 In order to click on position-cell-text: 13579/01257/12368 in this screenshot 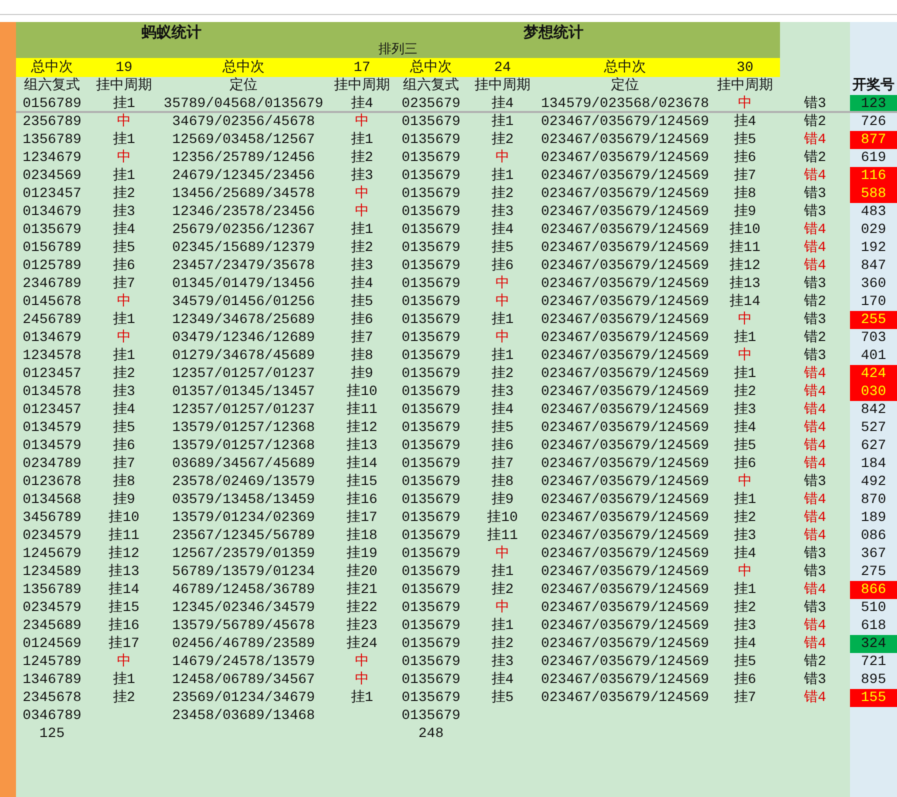, I will do `click(243, 446)`.